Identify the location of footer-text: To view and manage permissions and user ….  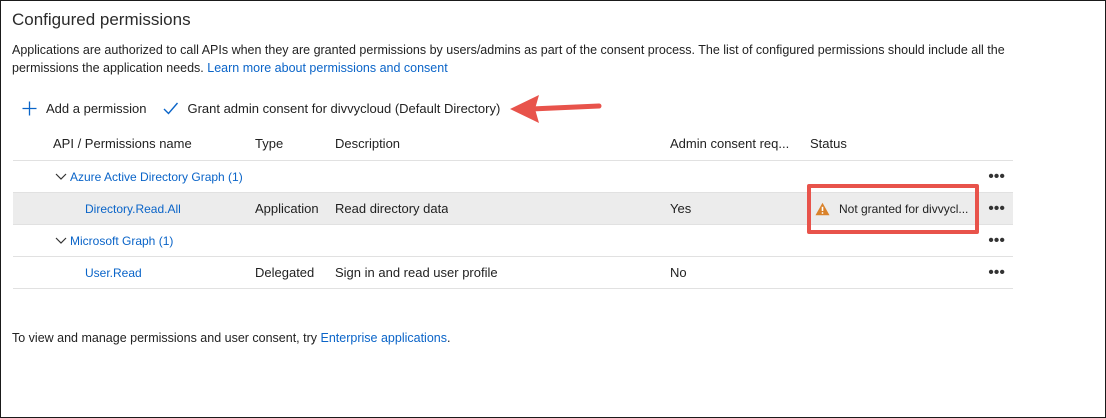
(165, 338).